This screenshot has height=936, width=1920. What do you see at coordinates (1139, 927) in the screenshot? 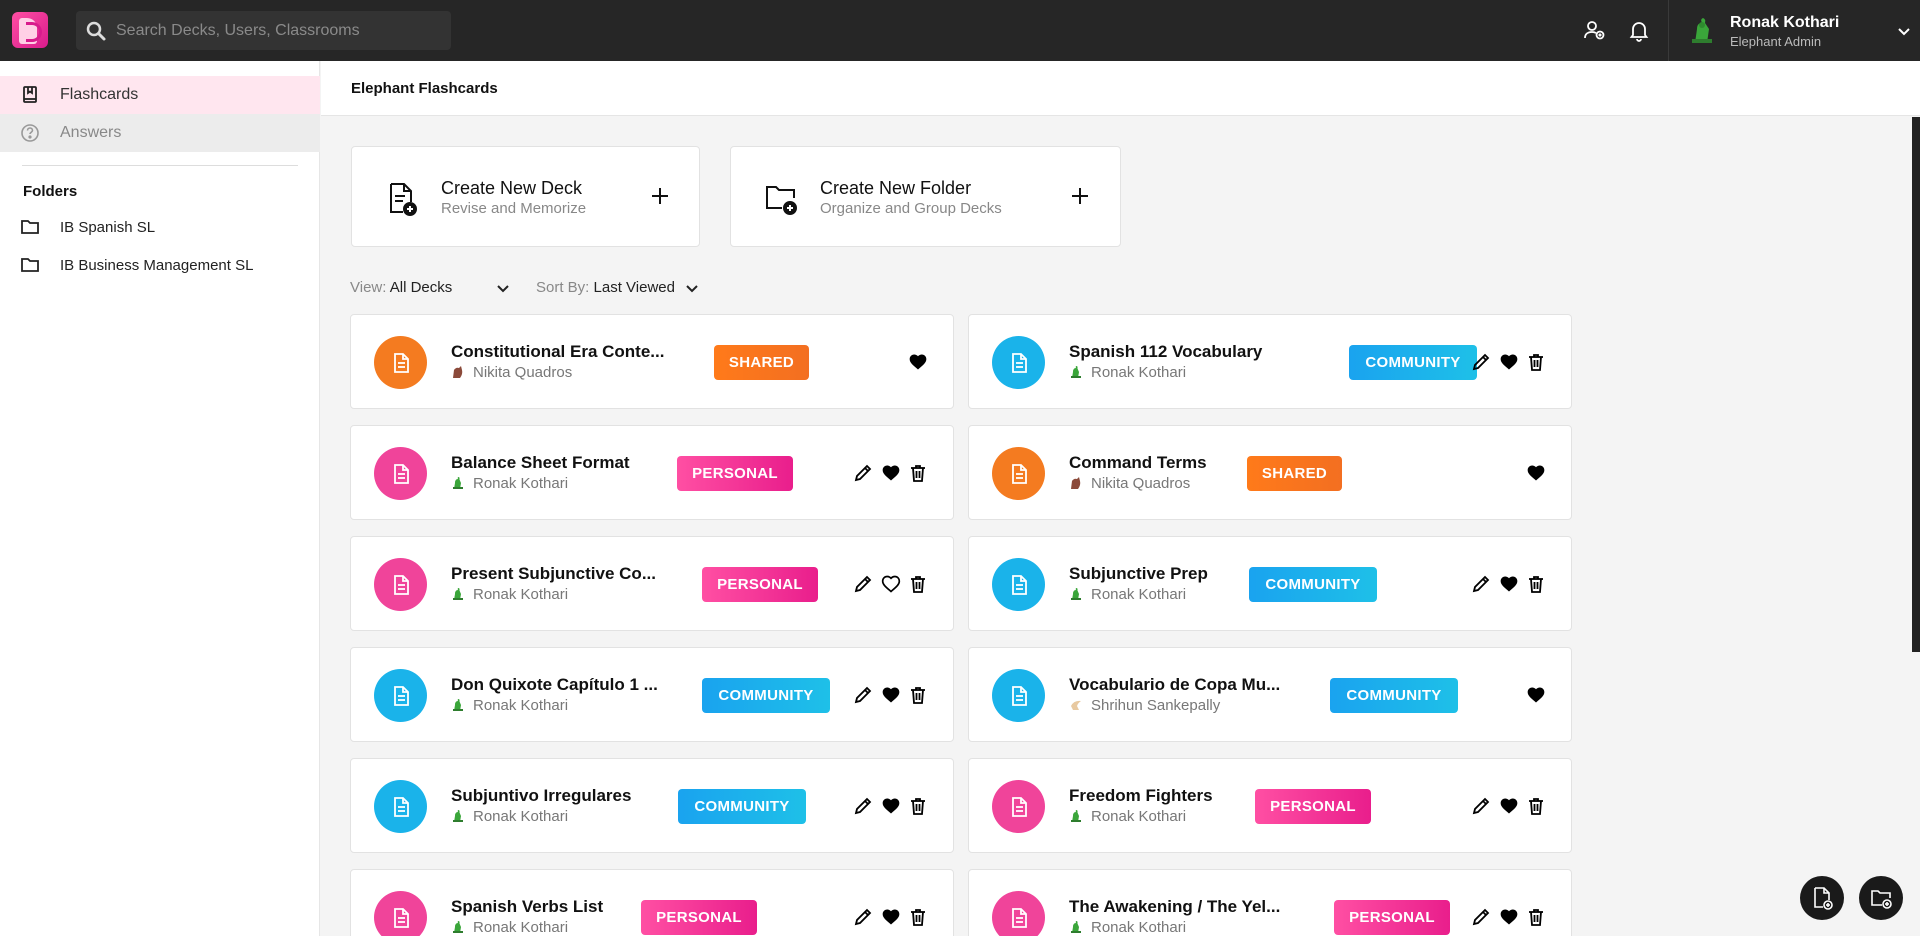
I see `owner-name: Ronak Kothari` at bounding box center [1139, 927].